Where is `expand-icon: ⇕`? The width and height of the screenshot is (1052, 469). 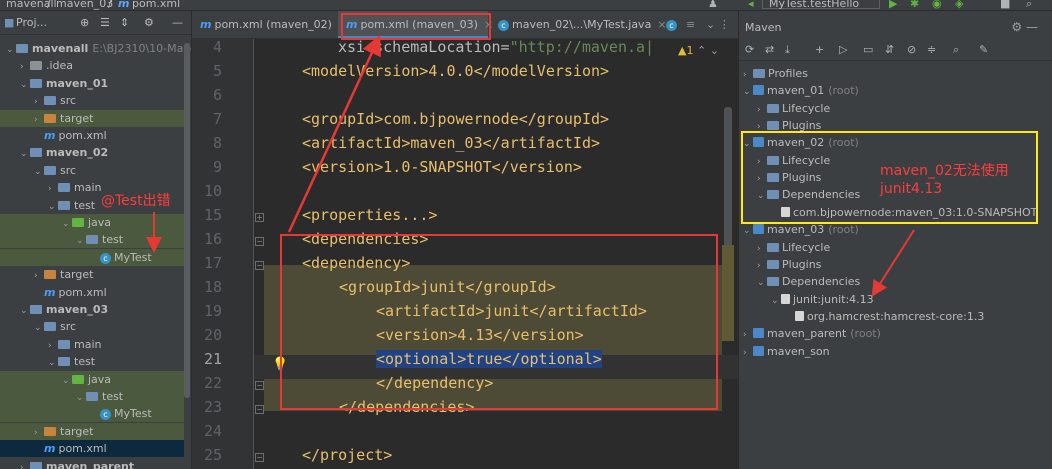
expand-icon: ⇕ is located at coordinates (124, 22).